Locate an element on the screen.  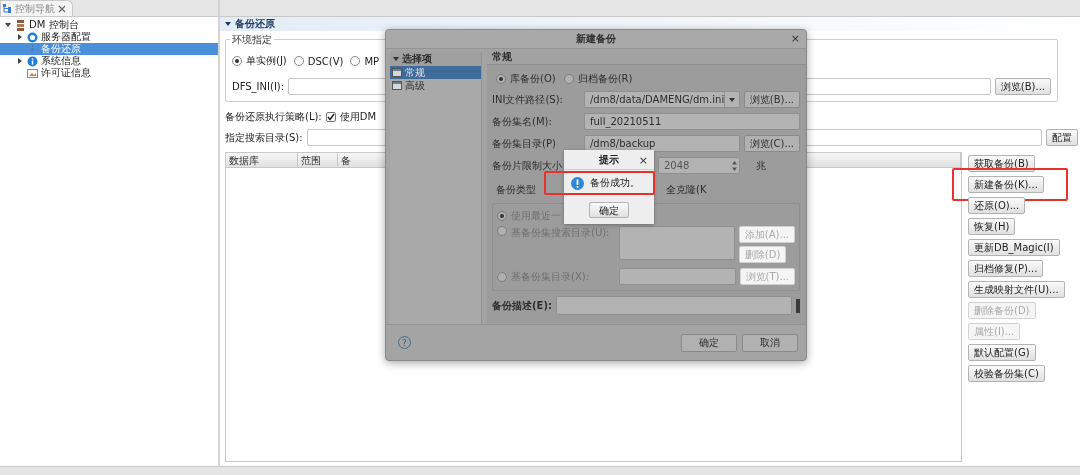
section-header: 常规 is located at coordinates (646, 57).